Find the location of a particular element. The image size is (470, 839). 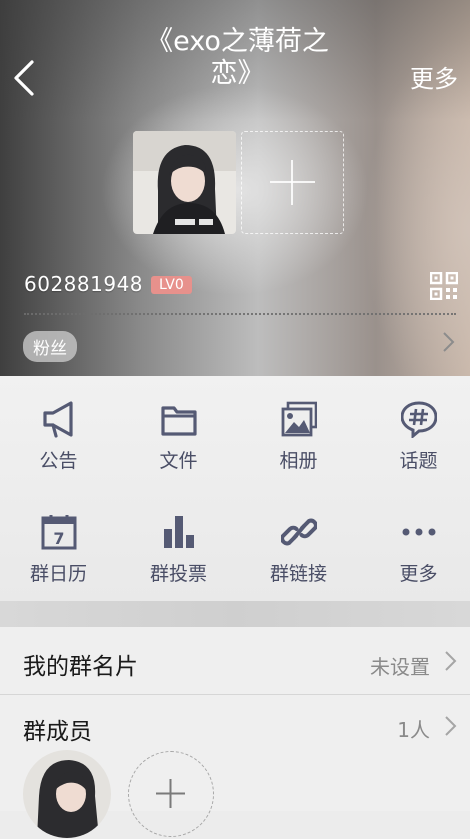

row-label: 我的群名片 is located at coordinates (80, 667).